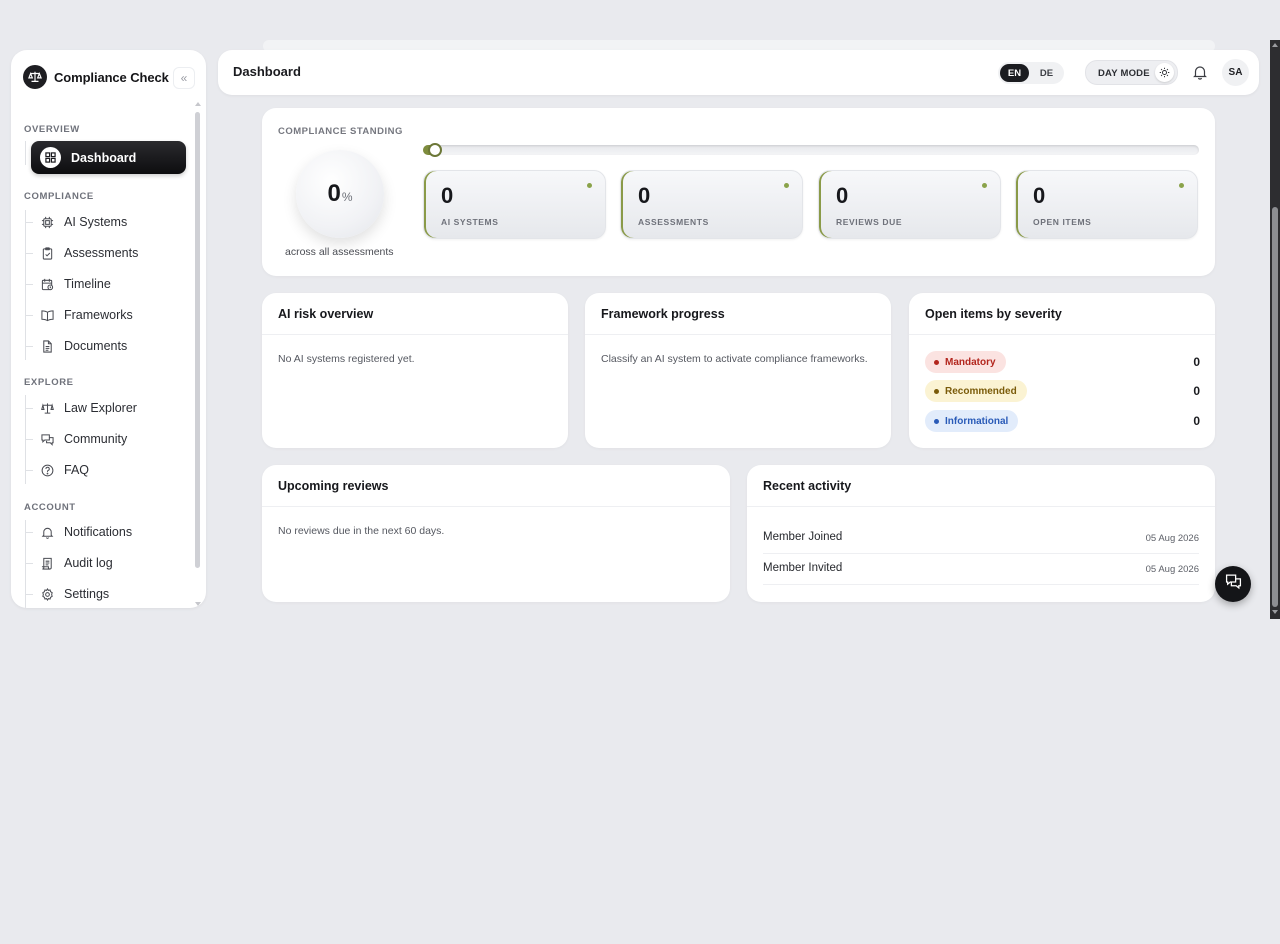 This screenshot has width=1280, height=944. I want to click on compliance-percent-value: 0, so click(334, 193).